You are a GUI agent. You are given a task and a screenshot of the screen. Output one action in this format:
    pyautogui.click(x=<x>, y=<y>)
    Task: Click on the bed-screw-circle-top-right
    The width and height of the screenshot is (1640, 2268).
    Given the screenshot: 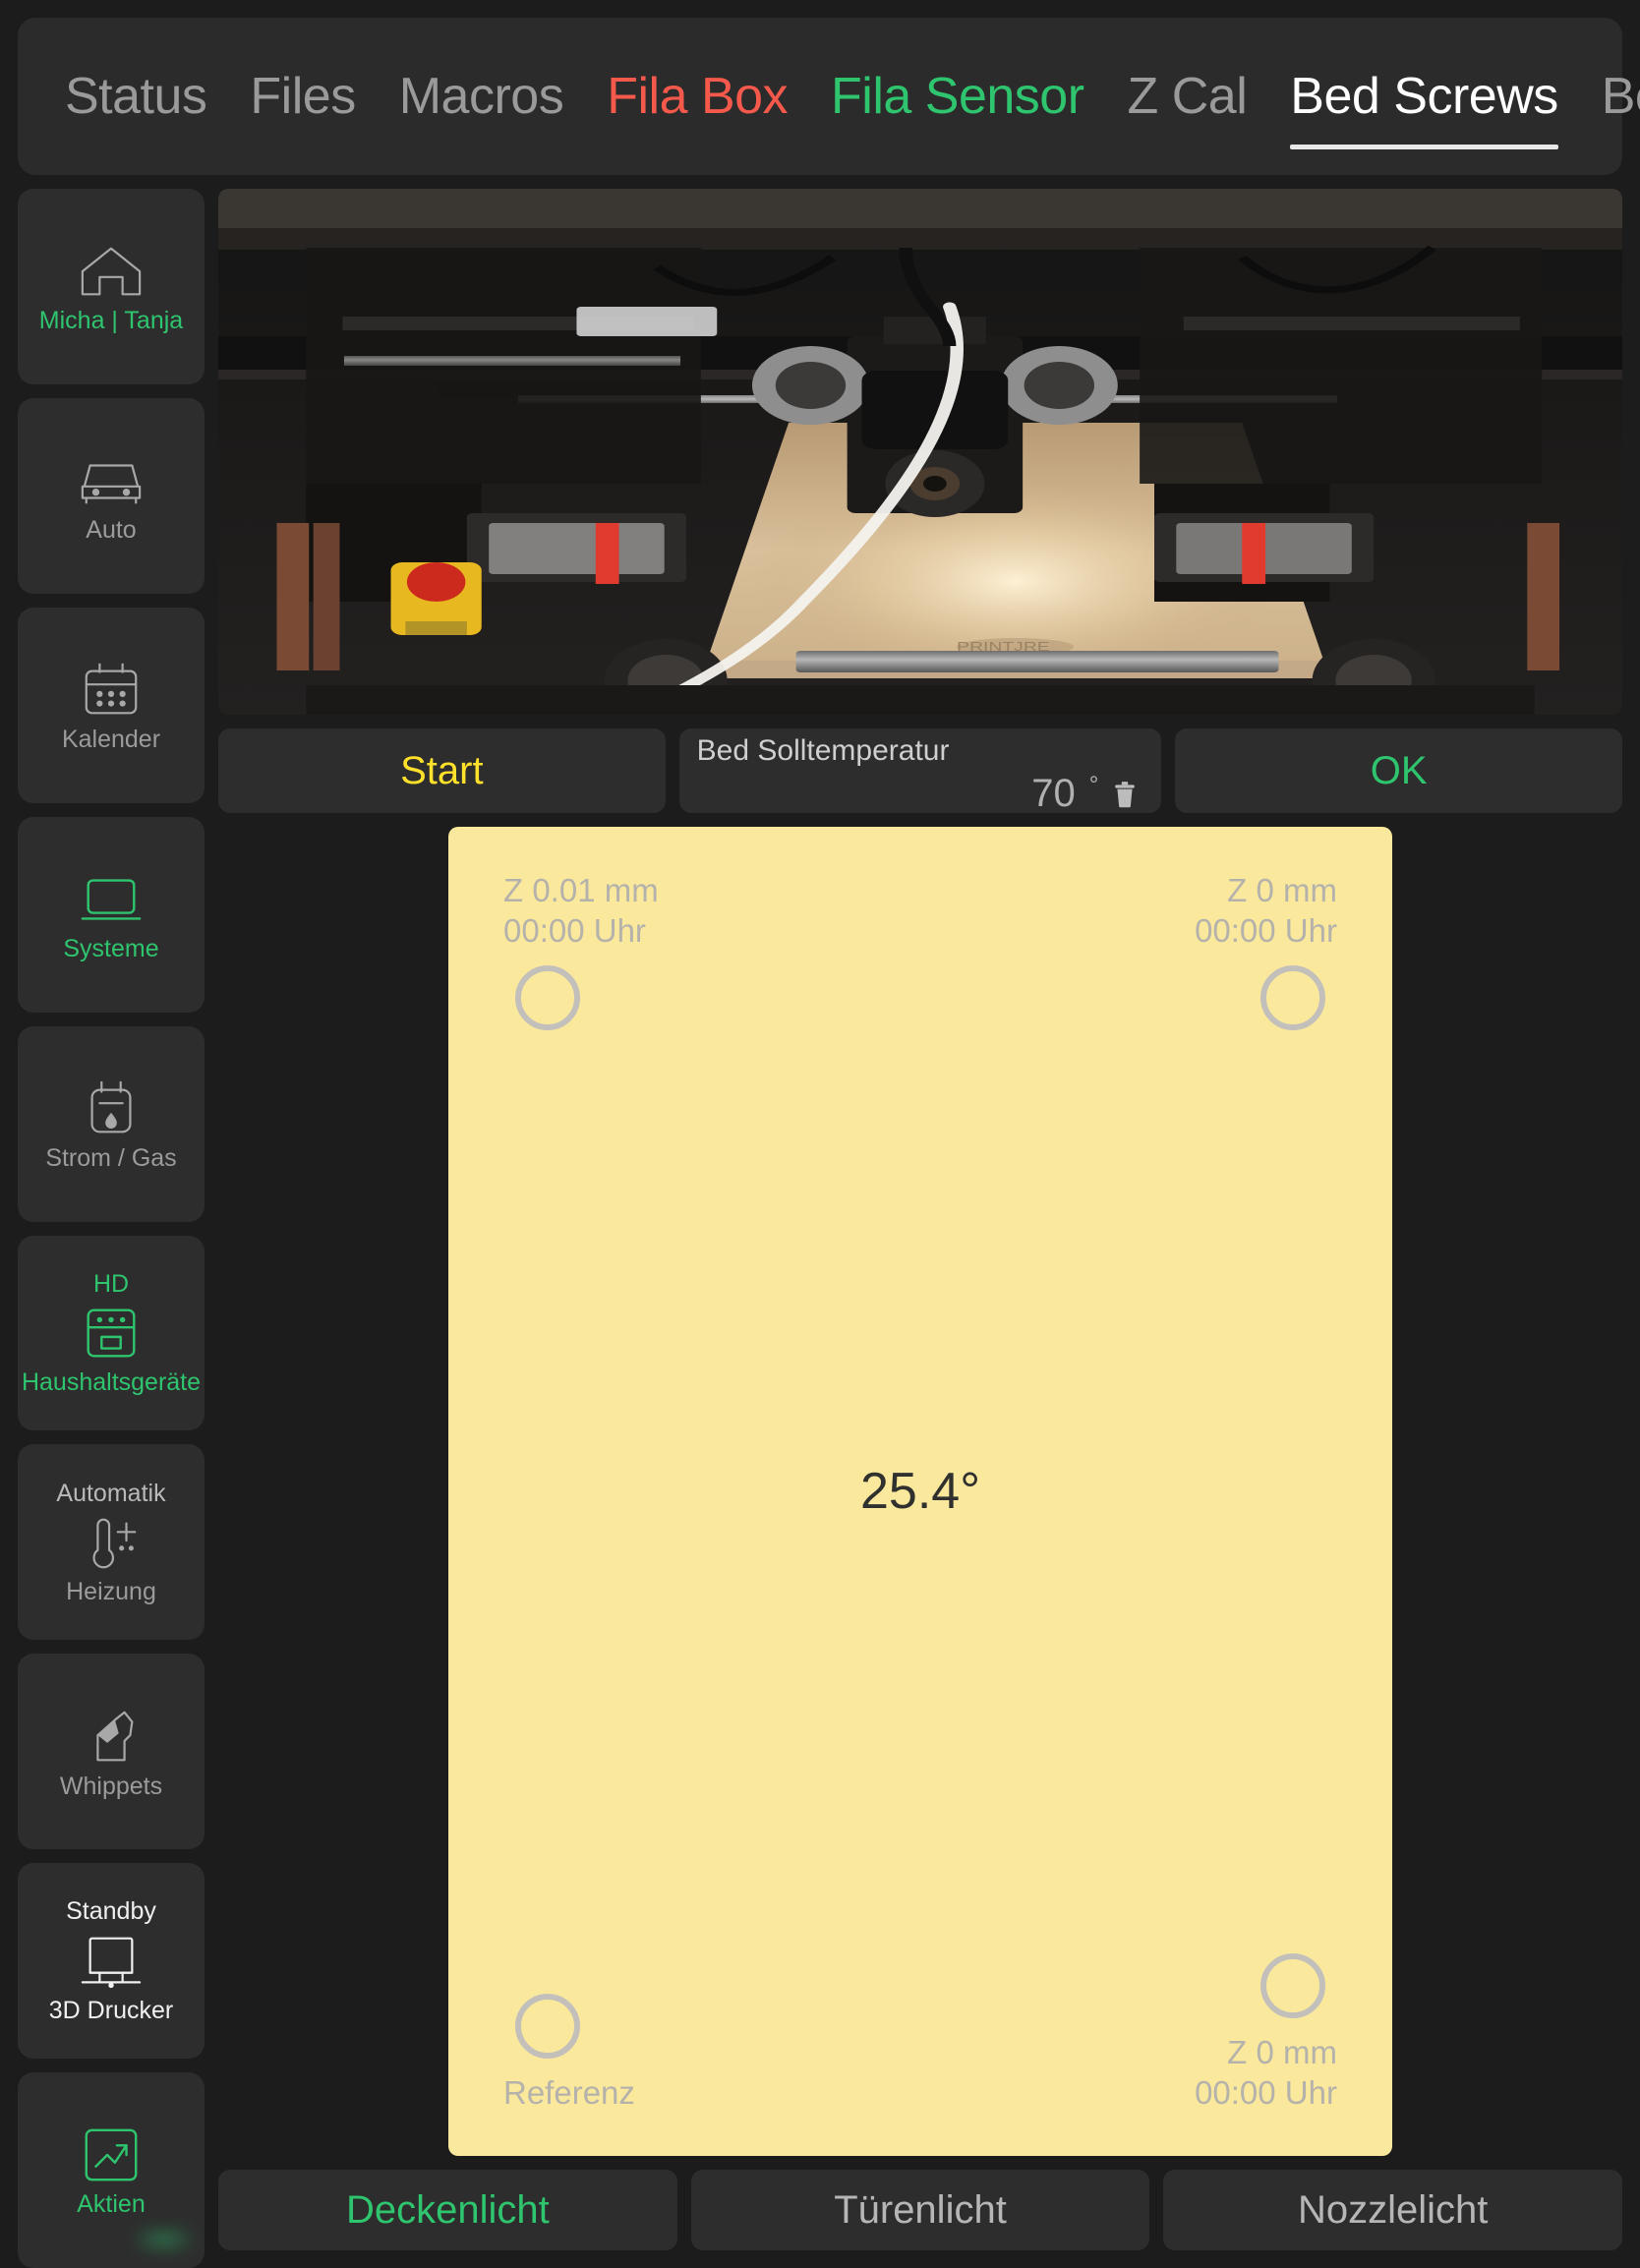 What is the action you would take?
    pyautogui.click(x=1292, y=997)
    